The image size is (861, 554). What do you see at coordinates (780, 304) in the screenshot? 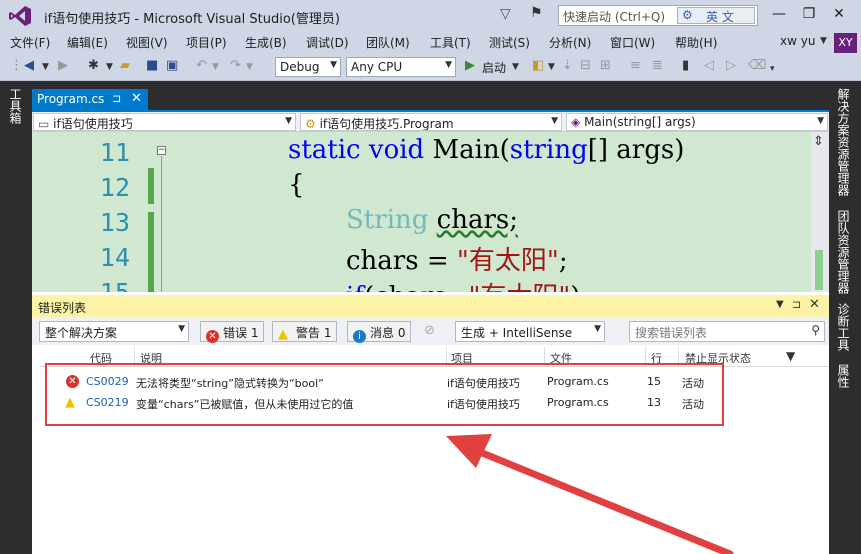
I see `window-menu-icon: ▼` at bounding box center [780, 304].